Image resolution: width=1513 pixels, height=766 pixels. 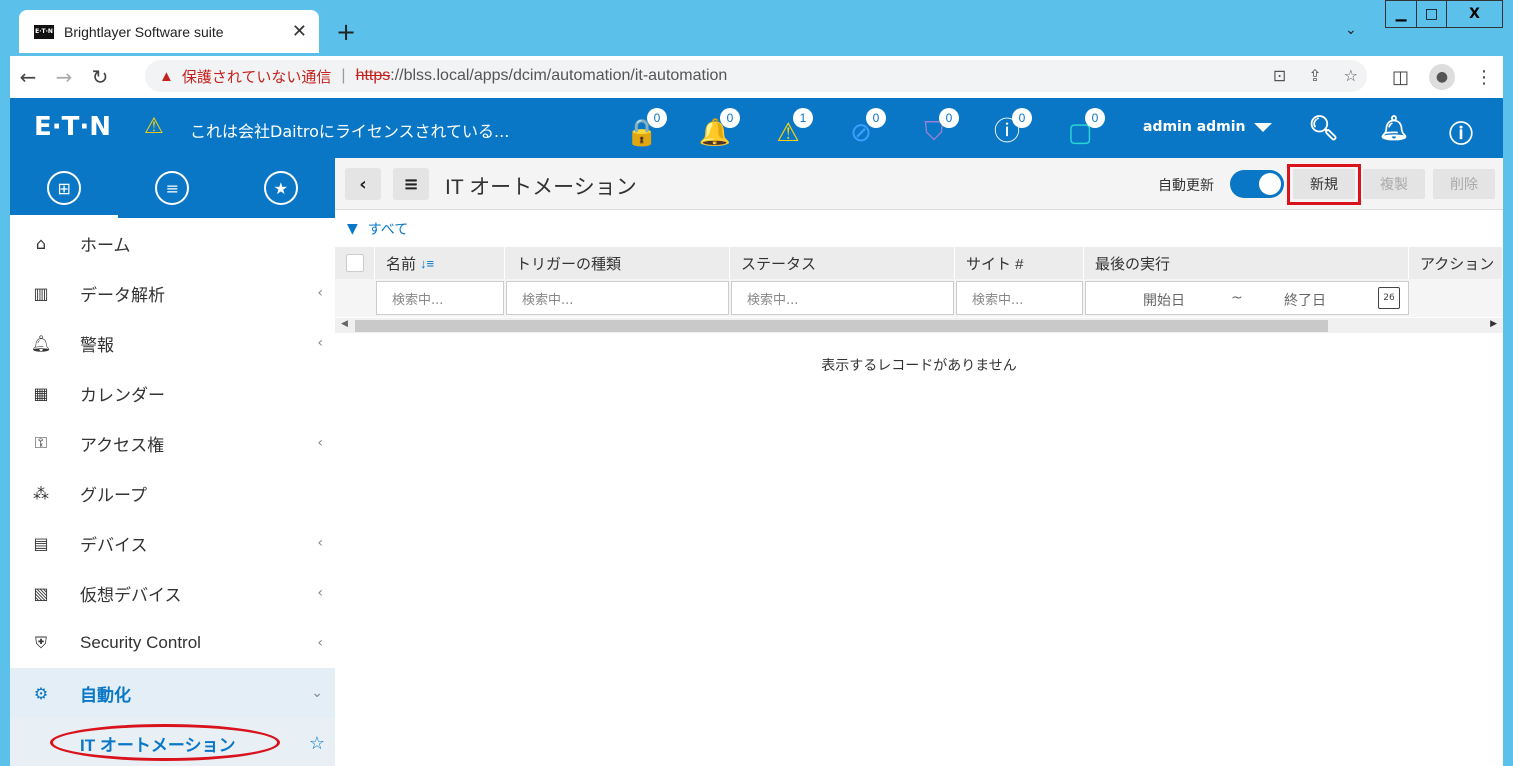 I want to click on search-icon: 🔍︎, so click(x=1323, y=131).